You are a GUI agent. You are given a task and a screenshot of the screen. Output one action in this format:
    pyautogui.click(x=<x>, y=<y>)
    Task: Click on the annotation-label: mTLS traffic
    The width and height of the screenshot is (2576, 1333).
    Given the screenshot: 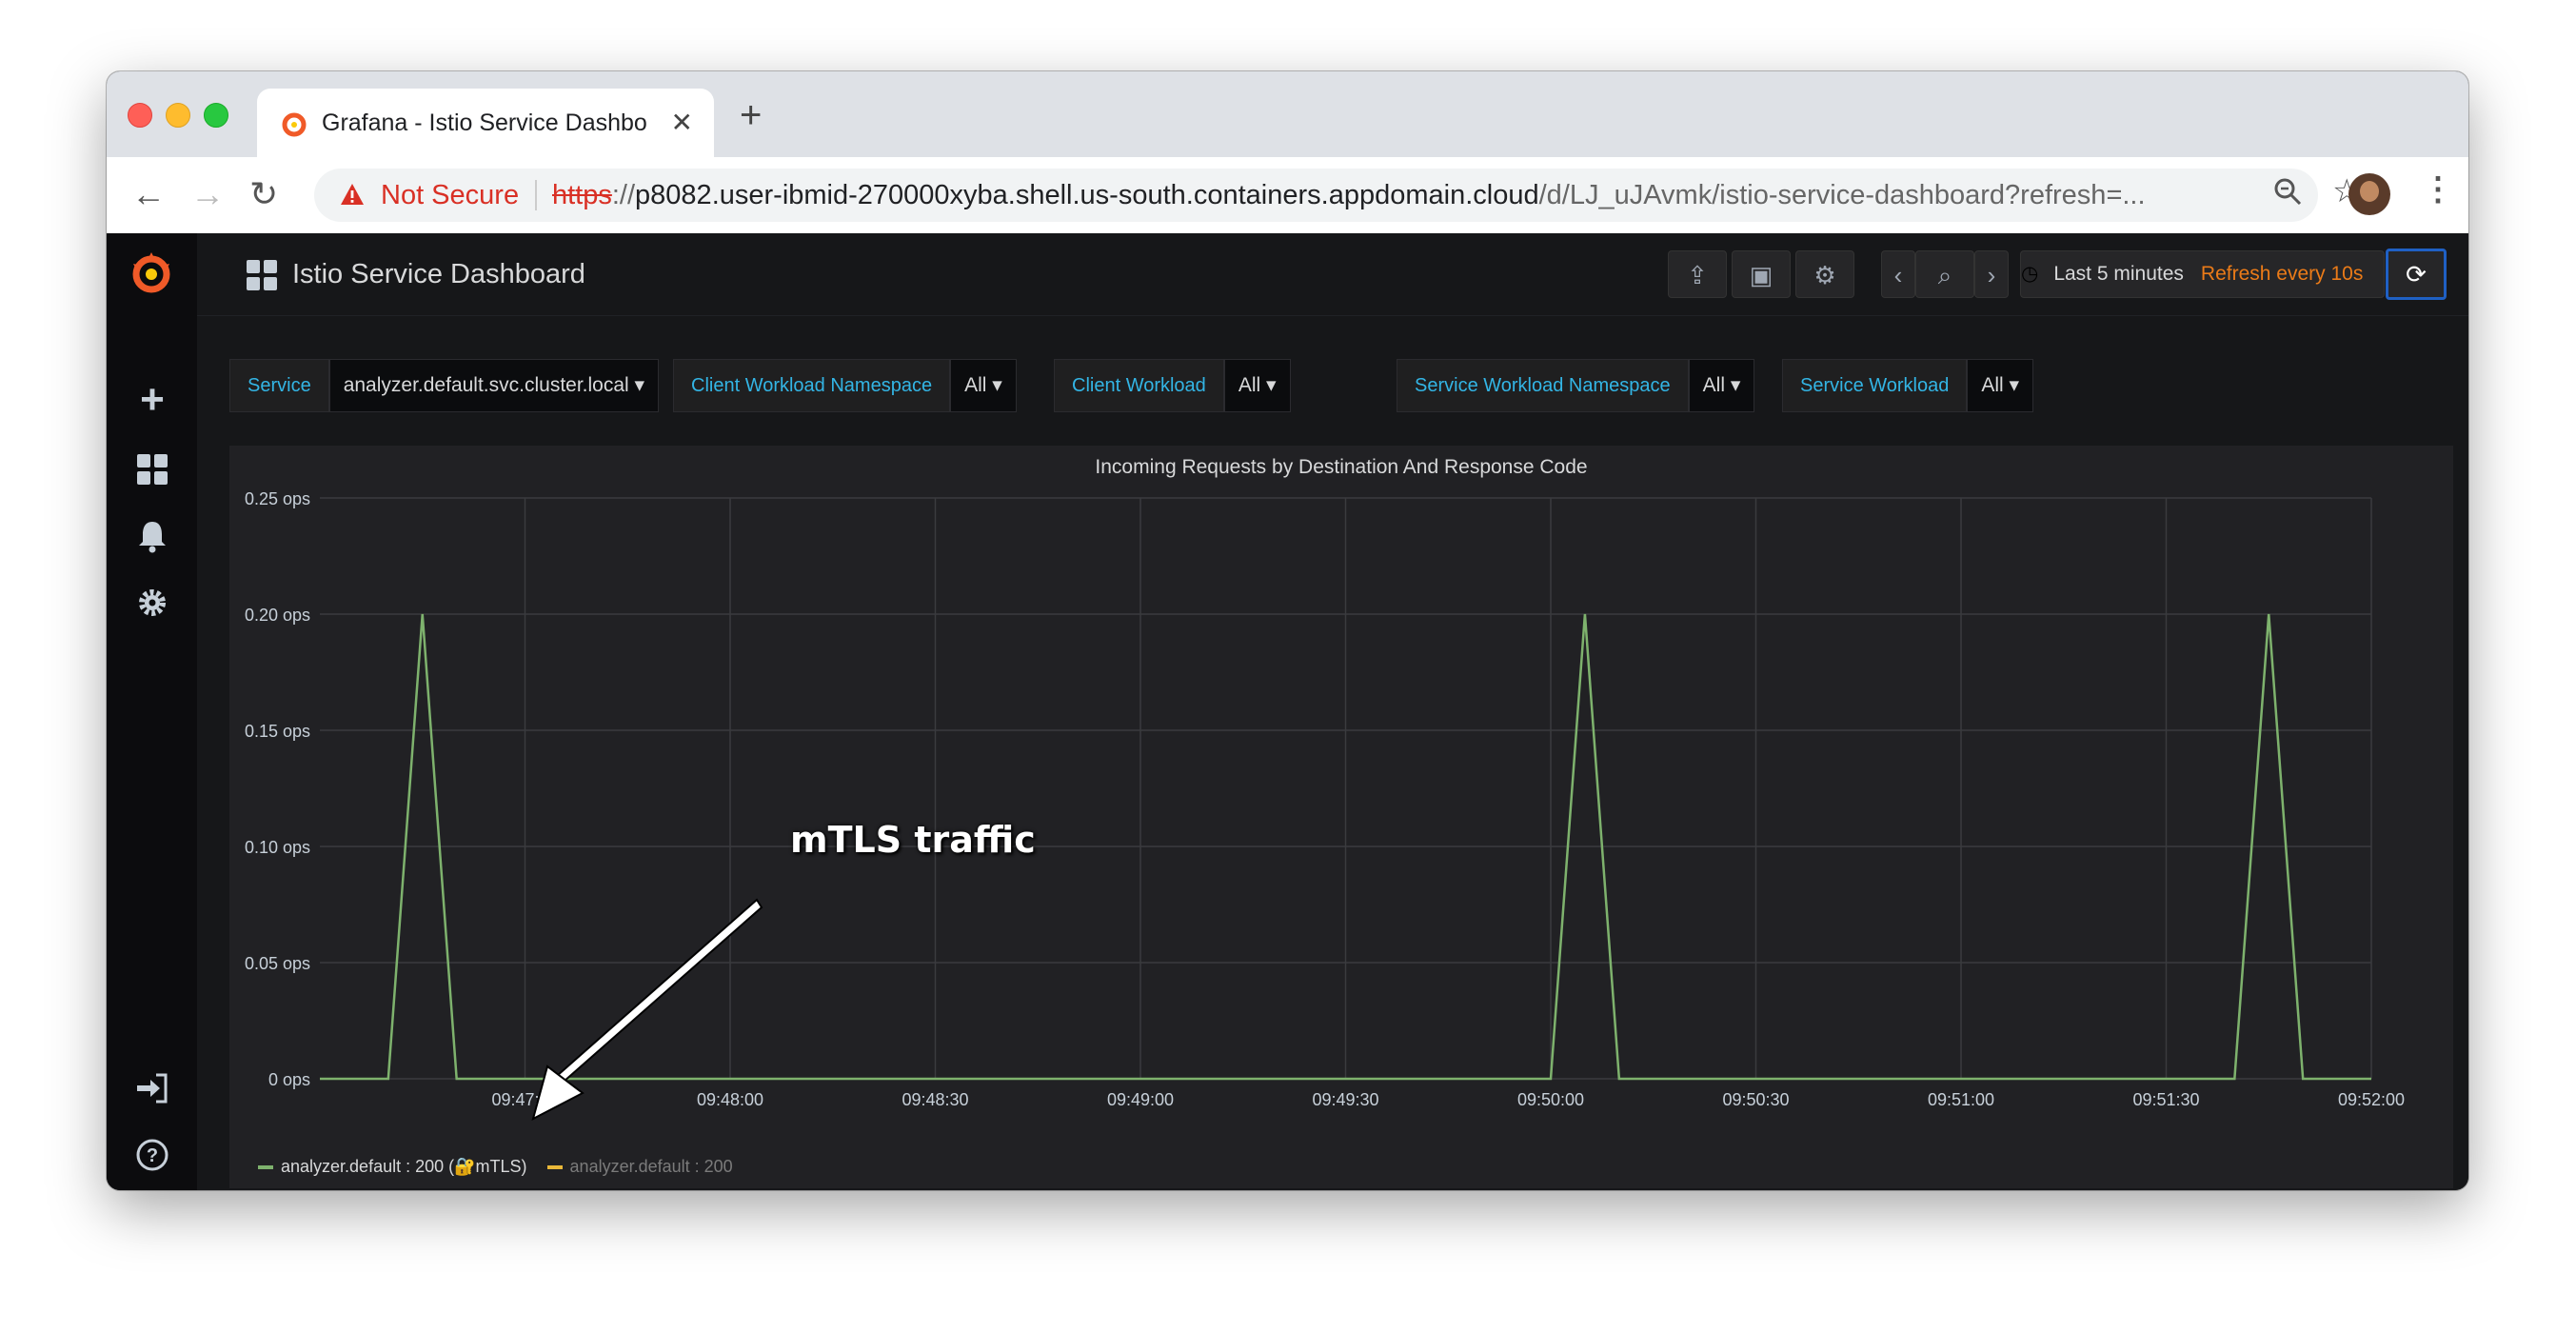 What is the action you would take?
    pyautogui.click(x=913, y=840)
    